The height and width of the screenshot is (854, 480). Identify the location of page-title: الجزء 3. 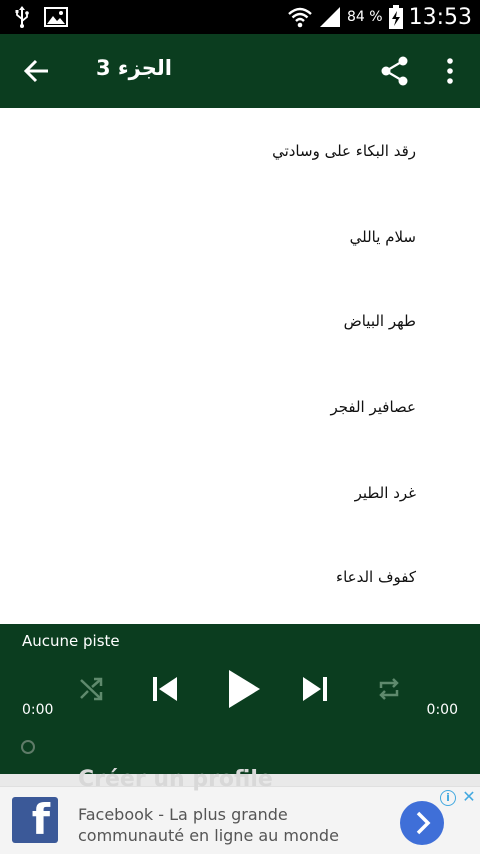
(134, 68).